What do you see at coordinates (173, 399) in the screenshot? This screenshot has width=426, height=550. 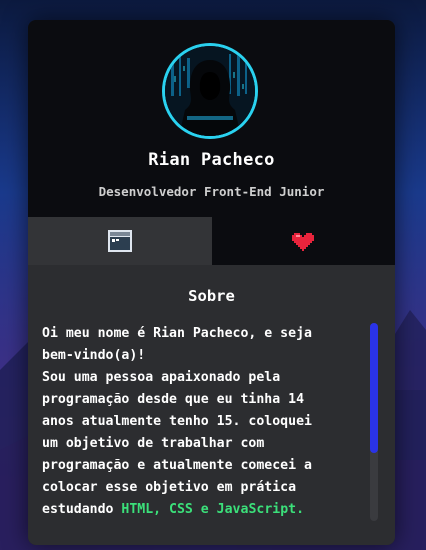 I see `about-line: programação desde que eu tinha 14` at bounding box center [173, 399].